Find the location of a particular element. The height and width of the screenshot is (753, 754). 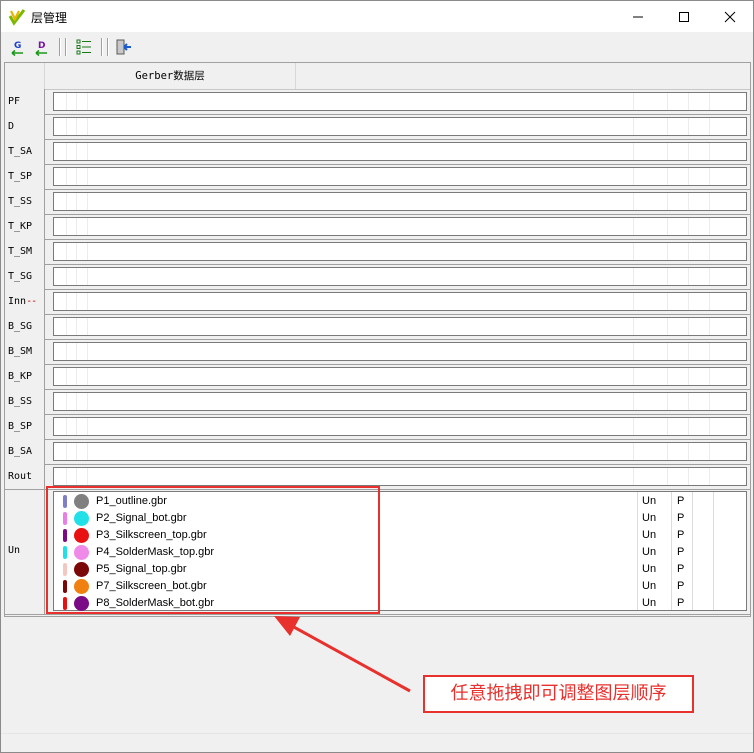

layer-list-button is located at coordinates (84, 47).